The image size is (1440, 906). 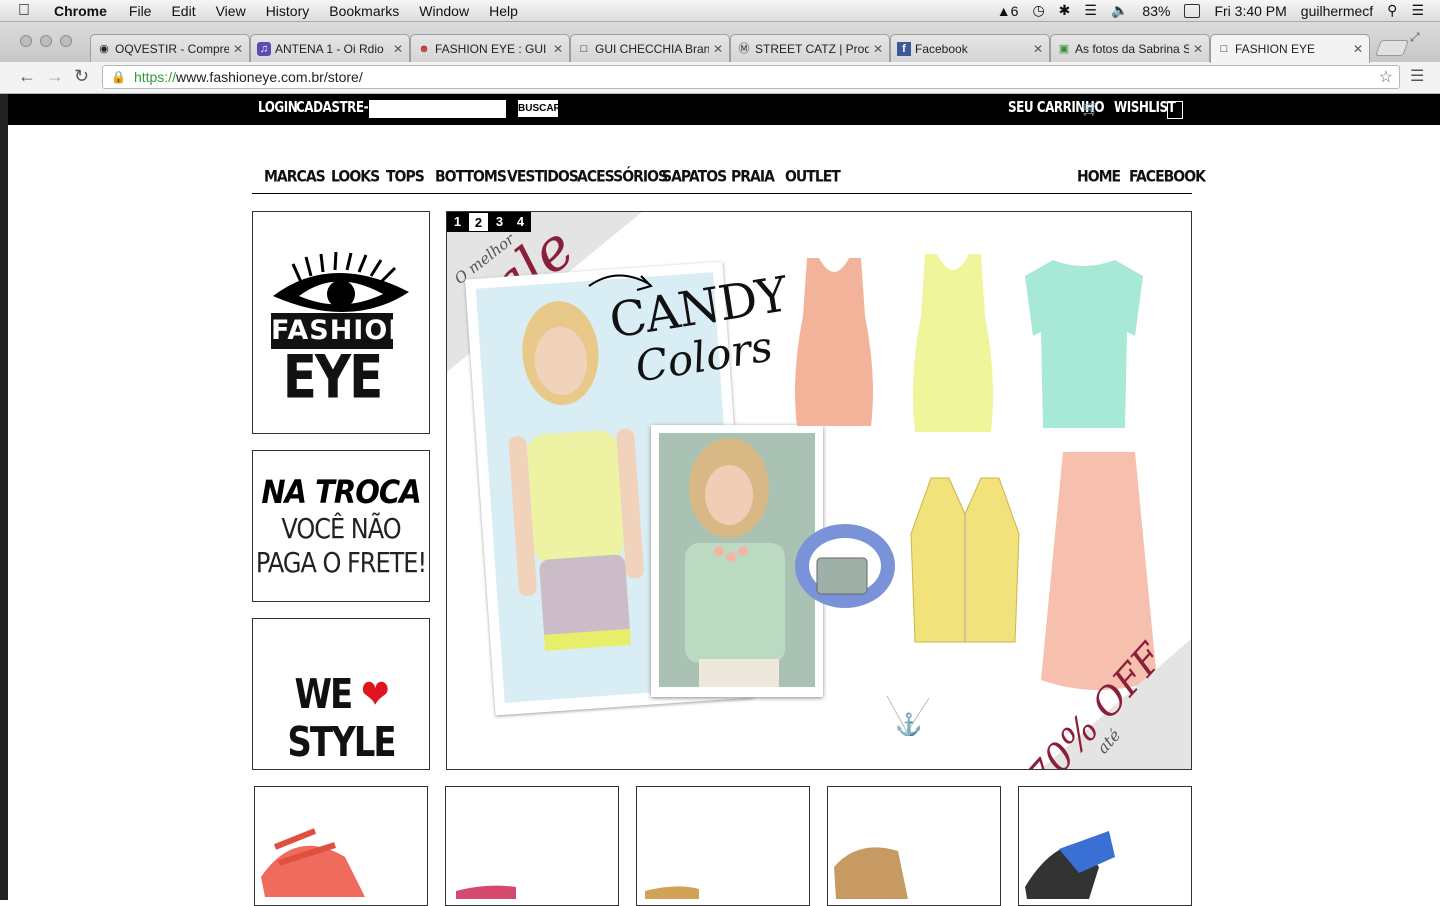 What do you see at coordinates (66, 41) in the screenshot?
I see `zoom-window-button` at bounding box center [66, 41].